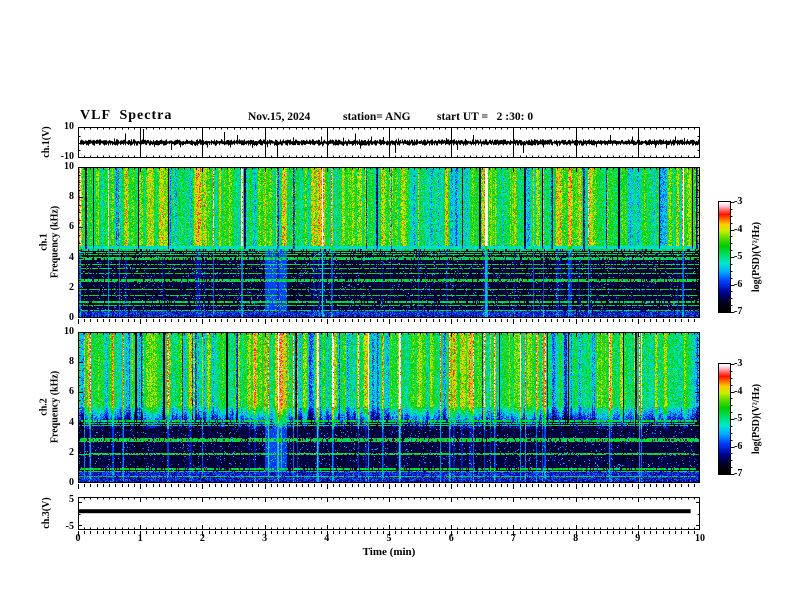 The width and height of the screenshot is (792, 612). What do you see at coordinates (71, 392) in the screenshot?
I see `ch2-spec-ytick: 6` at bounding box center [71, 392].